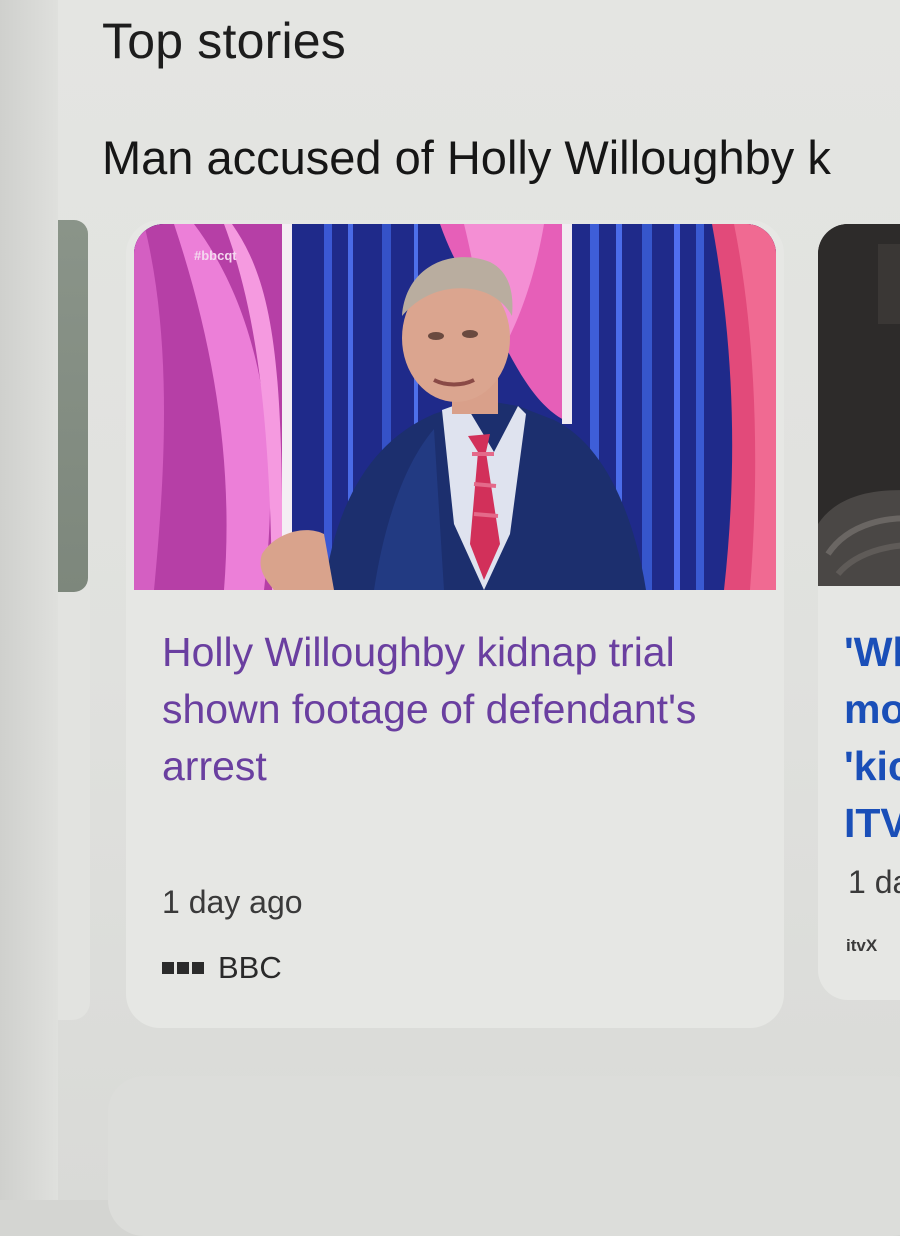  I want to click on news-card-source: BBC, so click(222, 968).